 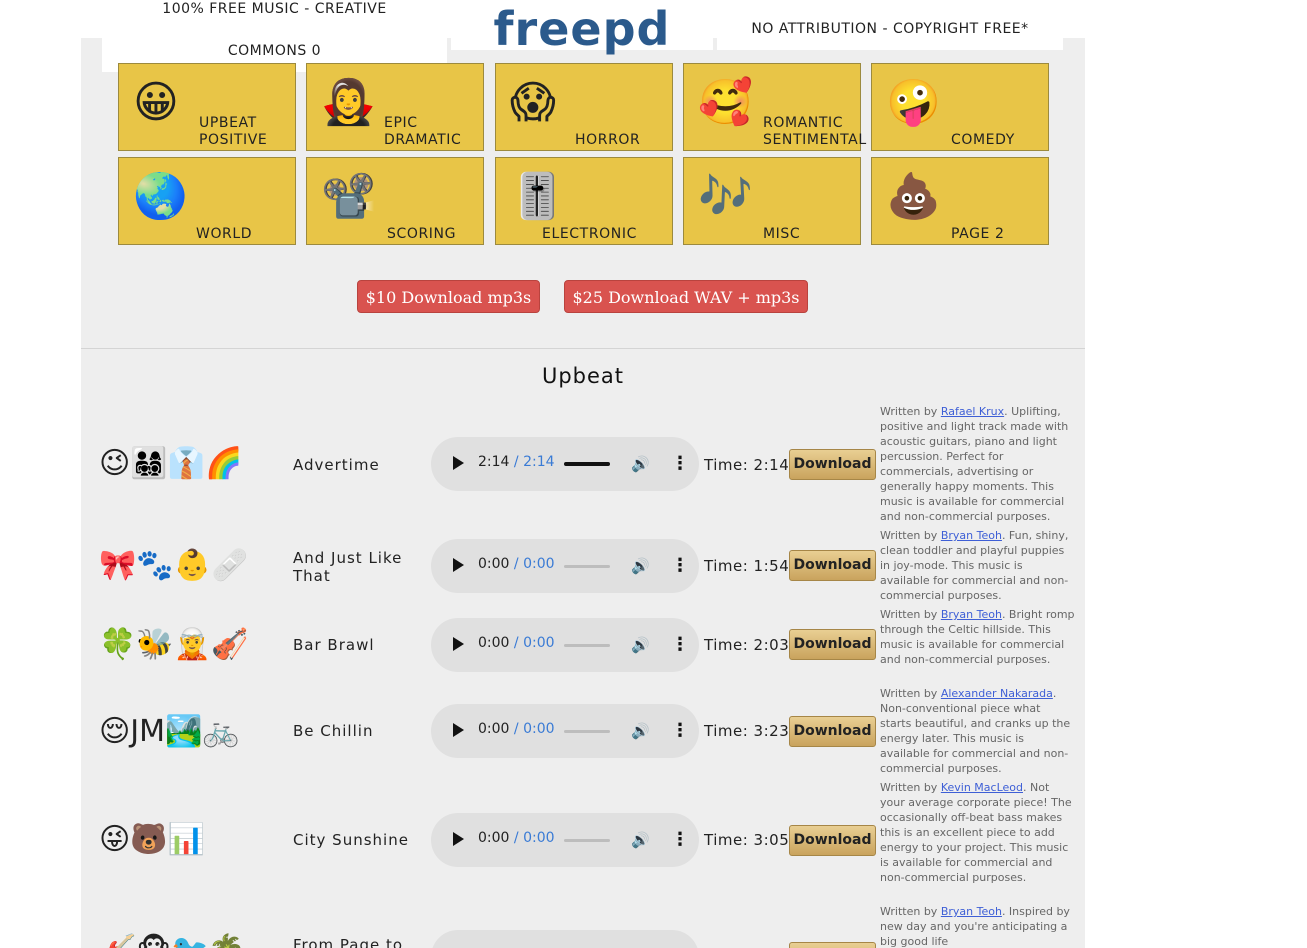 What do you see at coordinates (395, 107) in the screenshot?
I see `category-epic-tile: 🧛‍♀️ EPIC DRAMATIC` at bounding box center [395, 107].